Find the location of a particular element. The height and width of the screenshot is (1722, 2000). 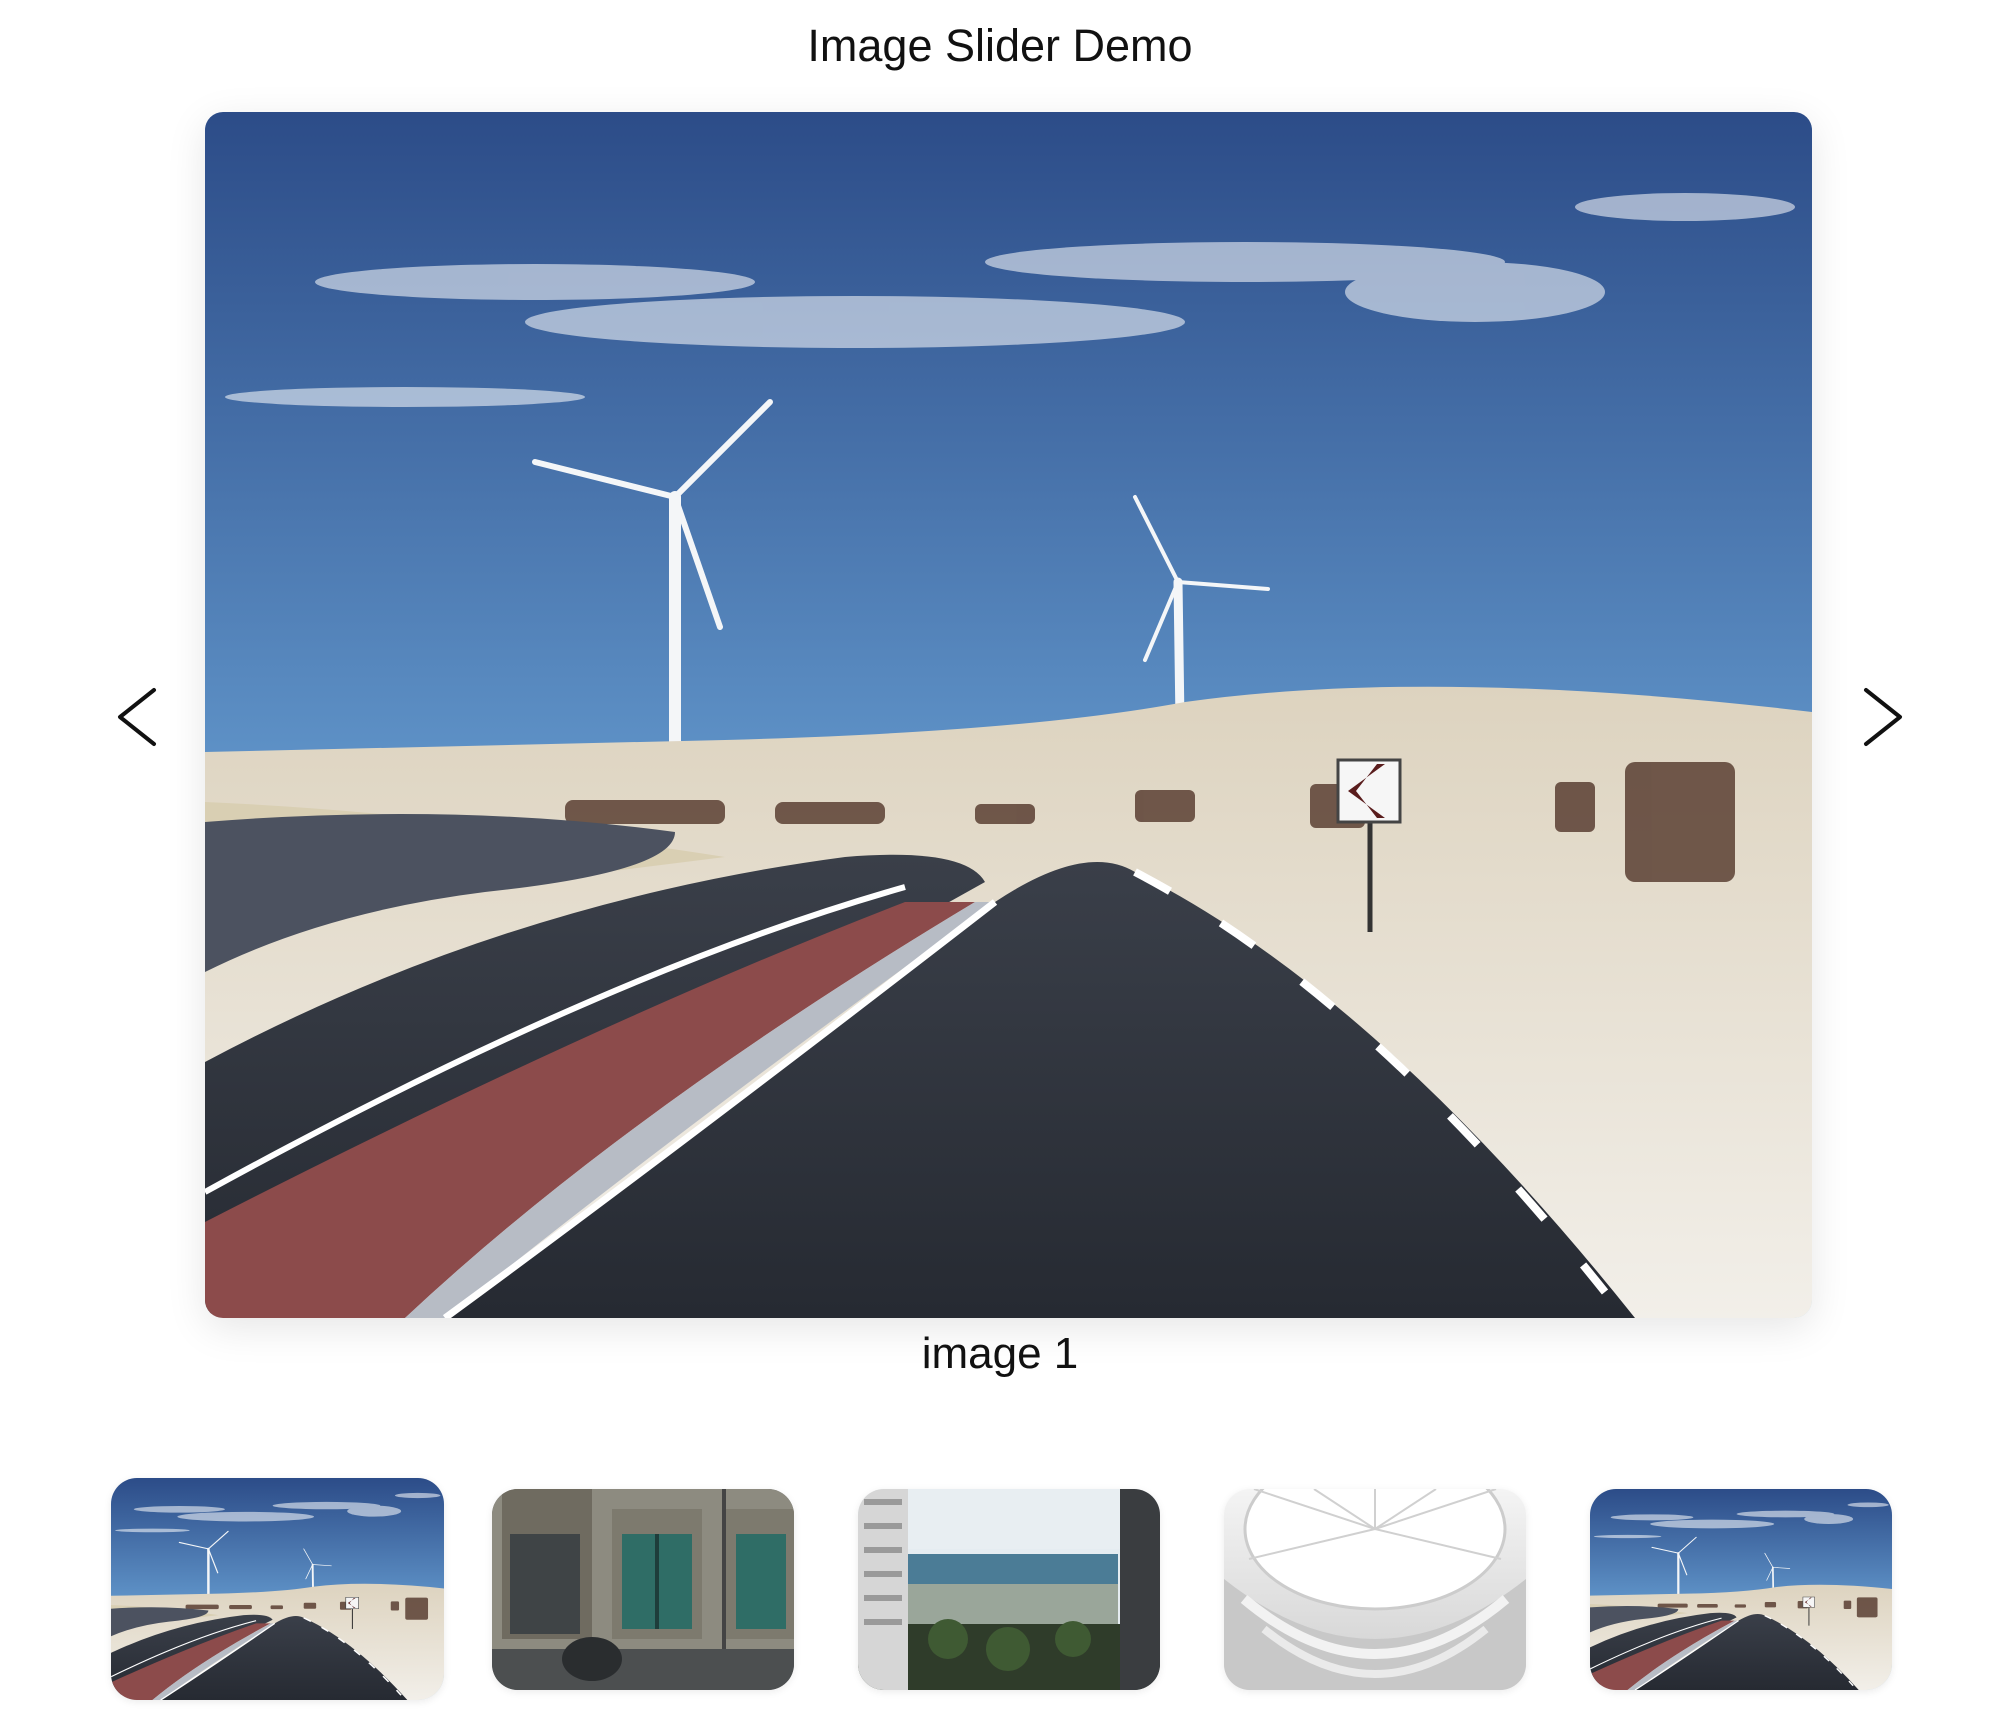

page-title: Image Slider Demo is located at coordinates (1000, 45).